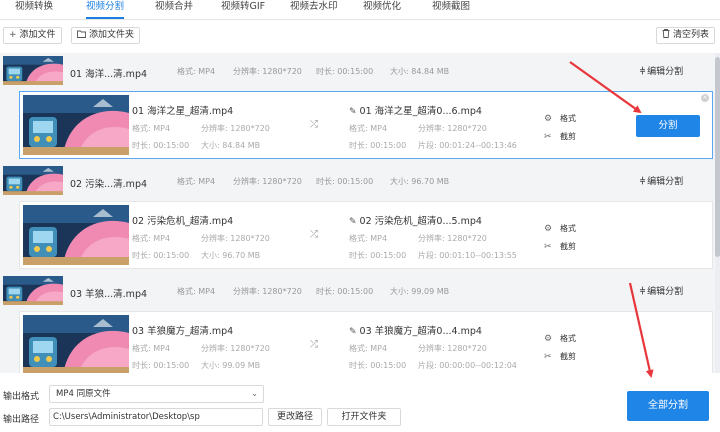 Image resolution: width=720 pixels, height=432 pixels. I want to click on source-size: 大小: 99.09 MB, so click(231, 365).